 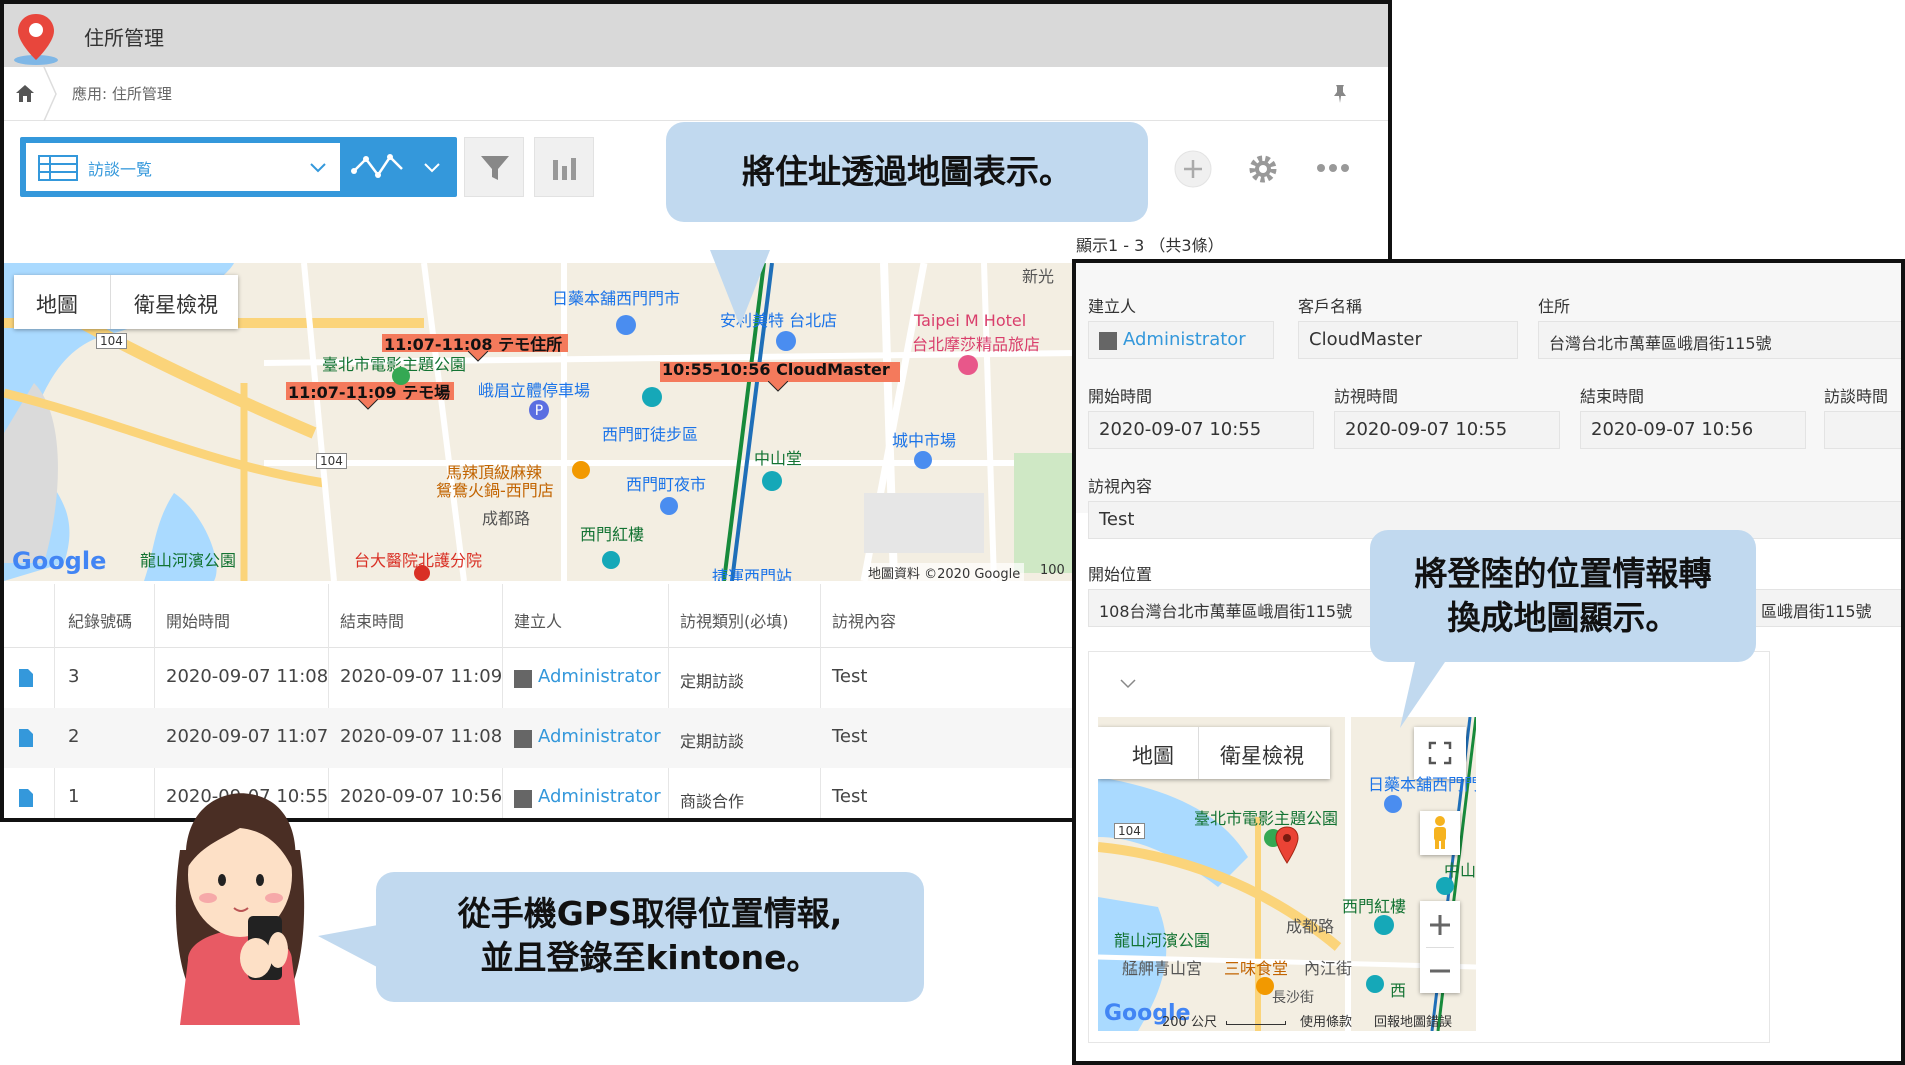 What do you see at coordinates (1440, 971) in the screenshot?
I see `zoom-out-icon` at bounding box center [1440, 971].